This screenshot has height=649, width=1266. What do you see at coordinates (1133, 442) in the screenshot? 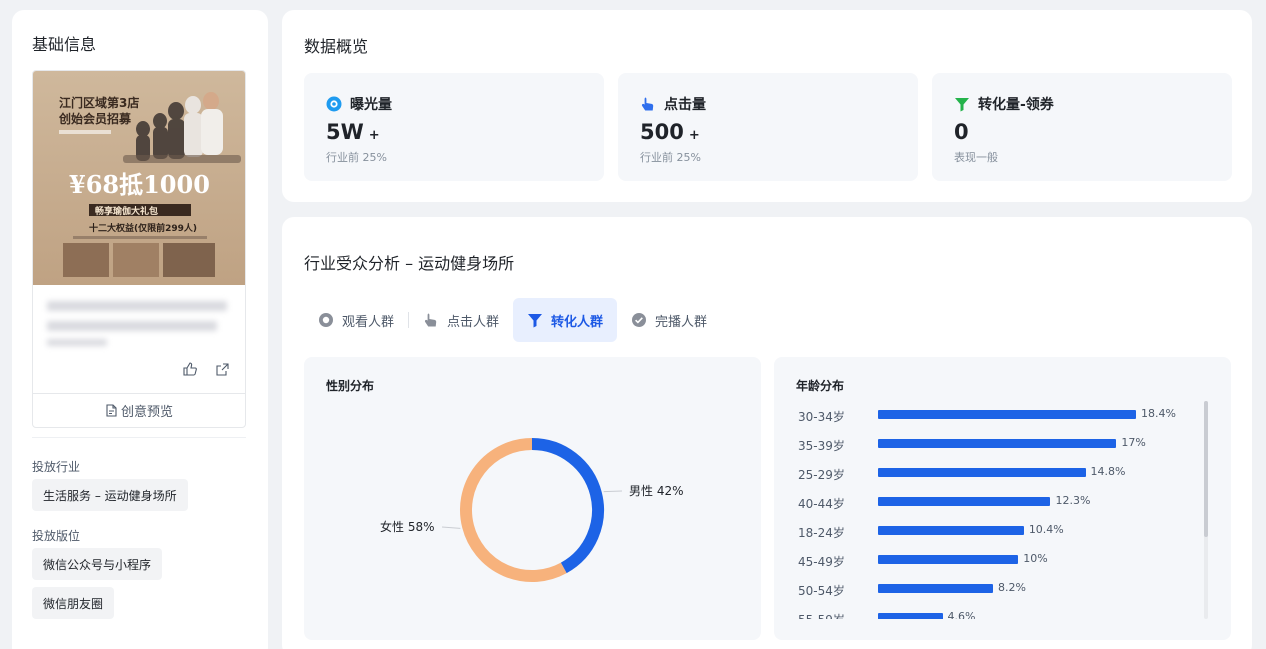
I see `age-bar-value: 17%` at bounding box center [1133, 442].